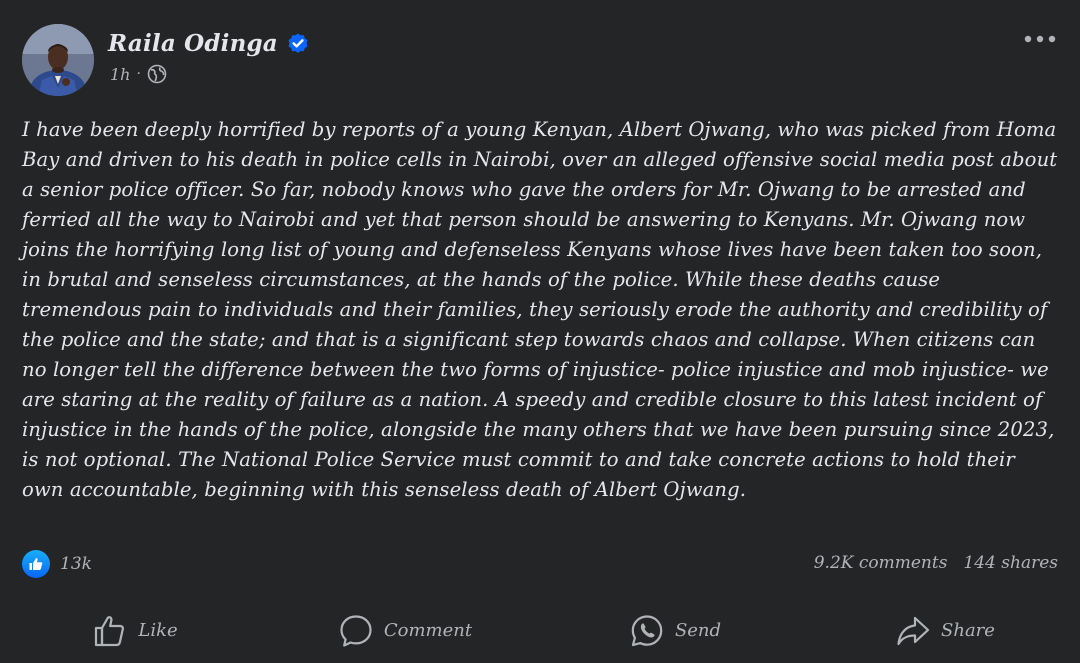 Image resolution: width=1080 pixels, height=663 pixels. Describe the element at coordinates (356, 630) in the screenshot. I see `comment-bubble-icon` at that location.